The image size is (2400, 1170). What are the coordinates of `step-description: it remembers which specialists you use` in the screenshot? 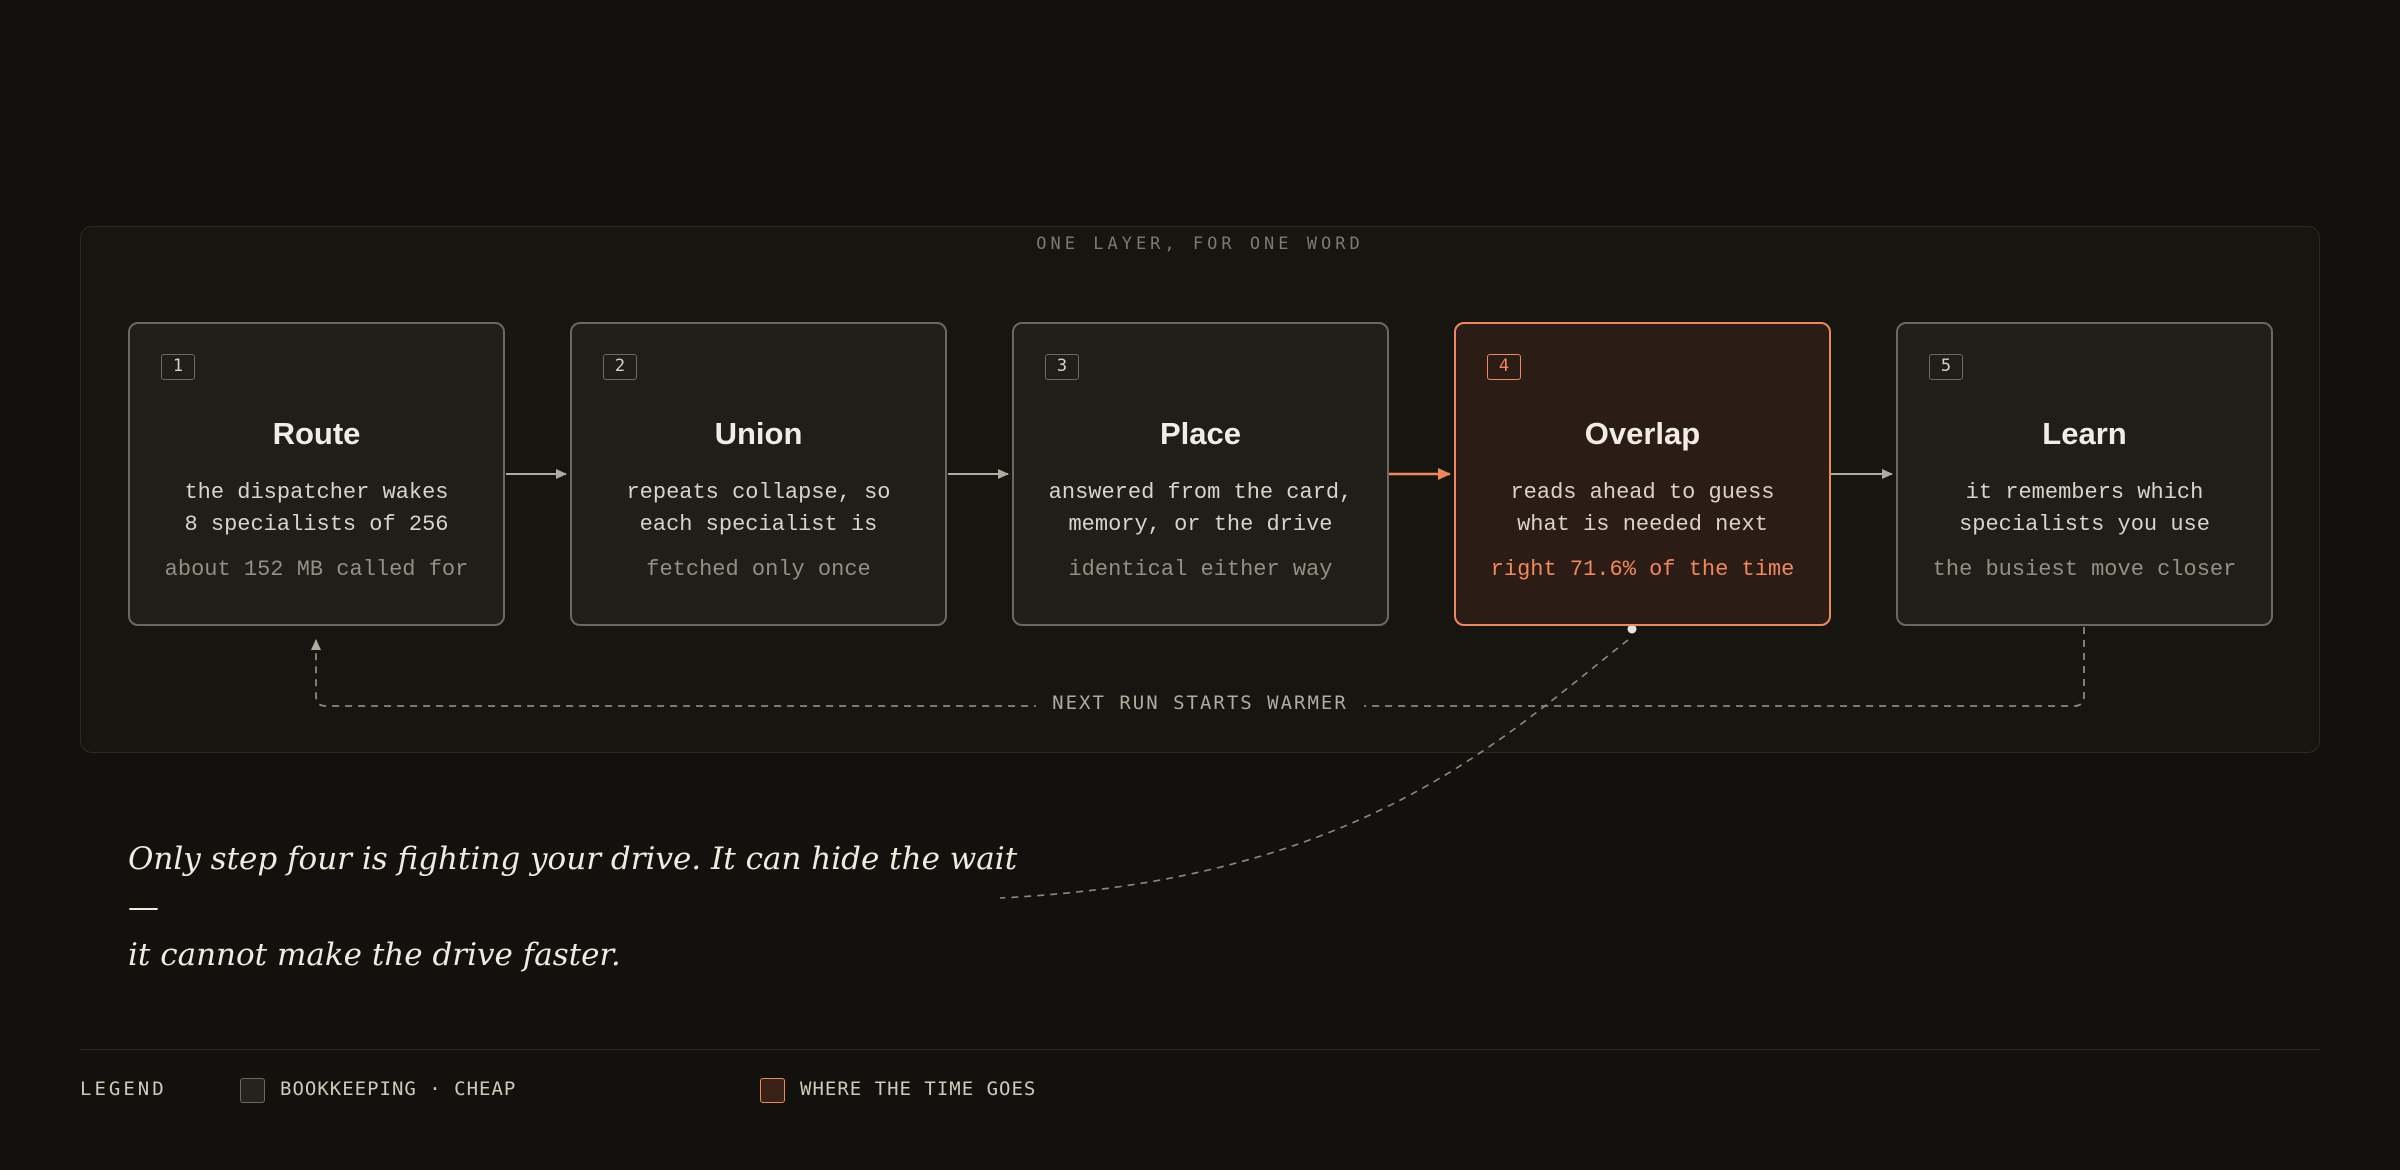 It's located at (2084, 509).